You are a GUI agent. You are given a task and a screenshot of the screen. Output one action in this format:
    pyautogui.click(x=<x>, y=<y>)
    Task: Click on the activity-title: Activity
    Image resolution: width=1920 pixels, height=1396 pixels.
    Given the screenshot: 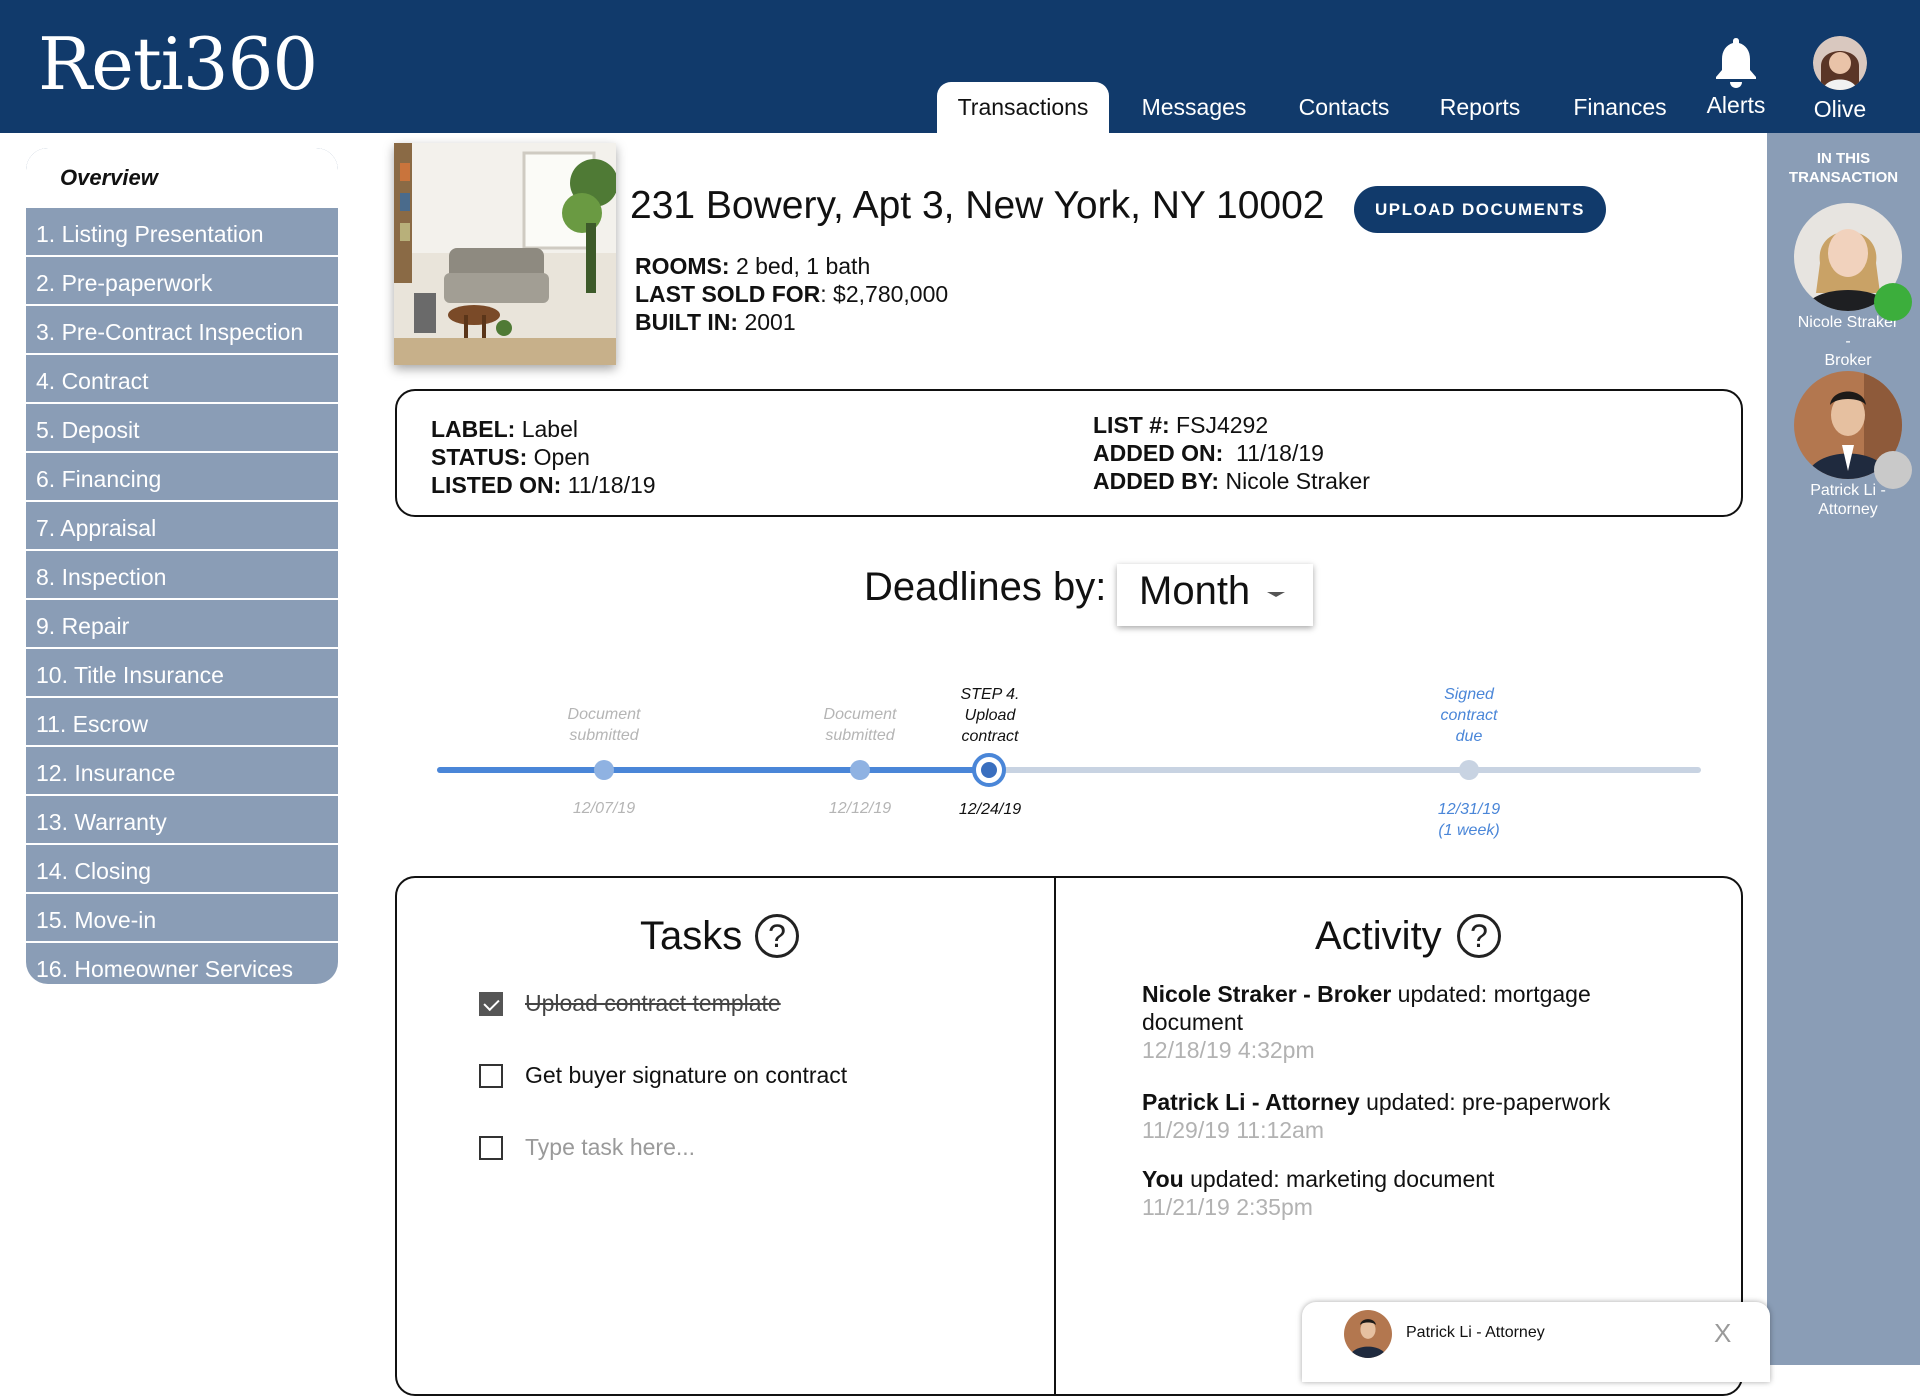 What is the action you would take?
    pyautogui.click(x=1378, y=936)
    